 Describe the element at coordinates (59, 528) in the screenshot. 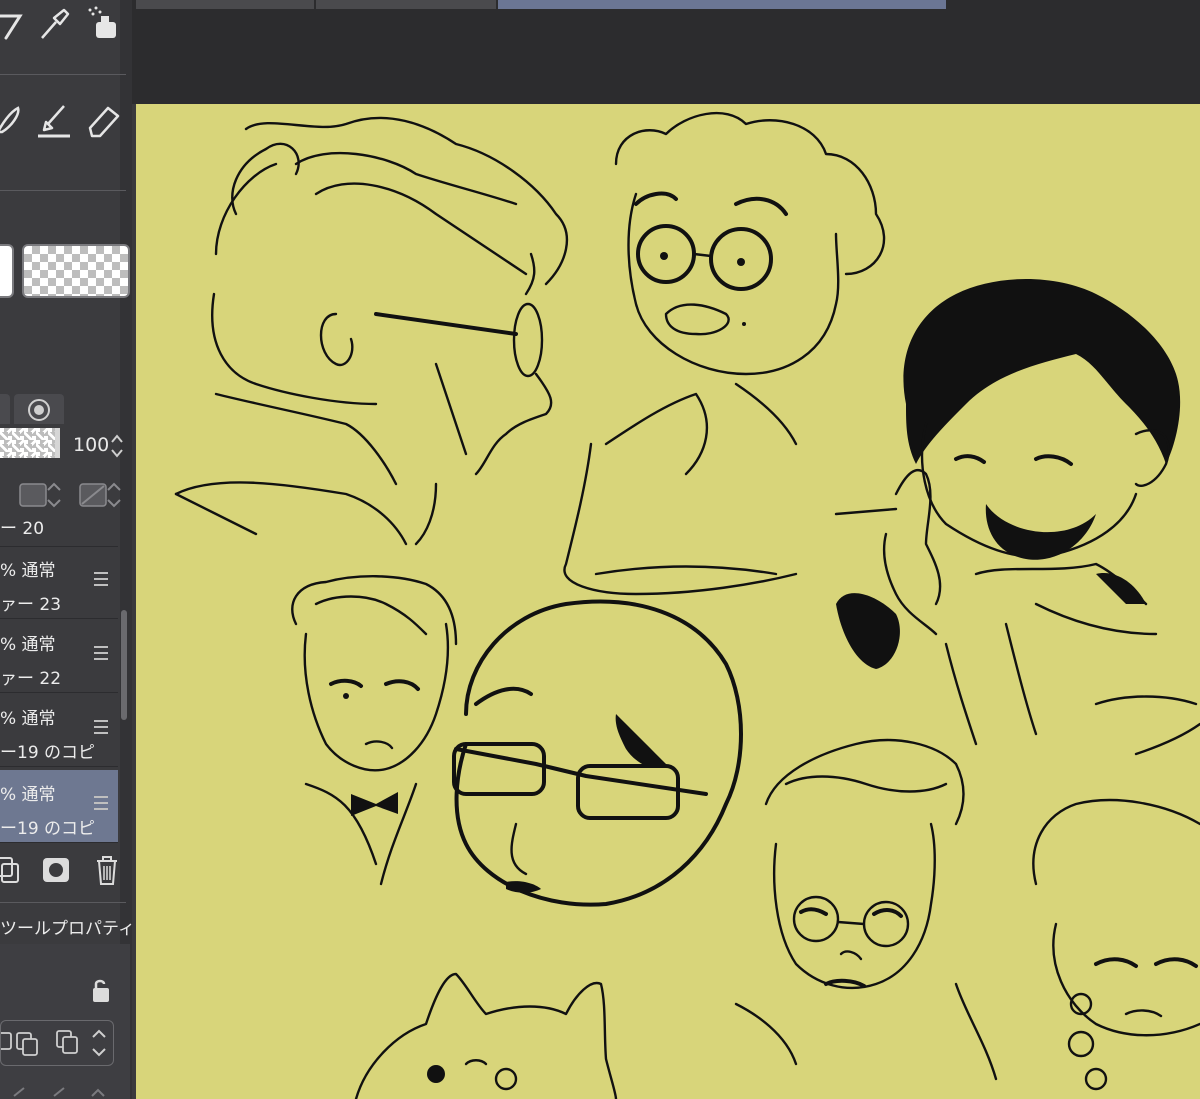

I see `layer-item: ー 20` at that location.